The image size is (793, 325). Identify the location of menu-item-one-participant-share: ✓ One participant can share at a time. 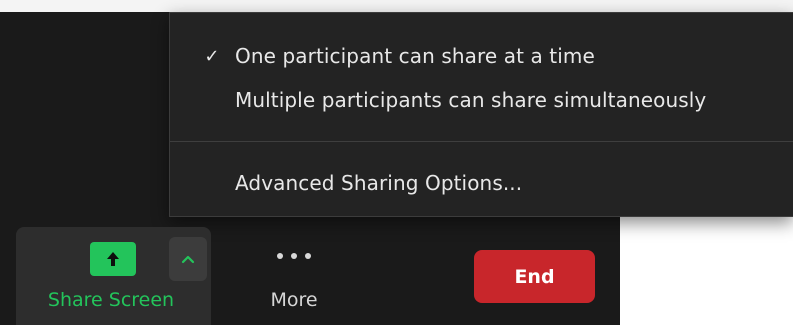
(481, 56).